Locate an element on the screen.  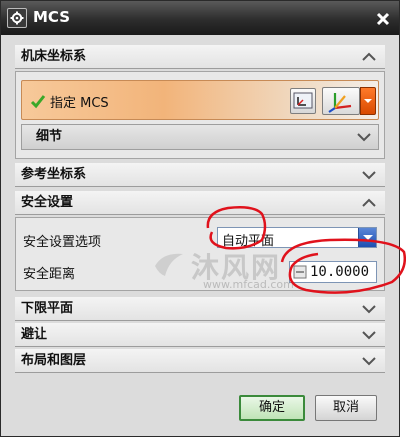
specify-mcs-row: 指定 MCS is located at coordinates (200, 100).